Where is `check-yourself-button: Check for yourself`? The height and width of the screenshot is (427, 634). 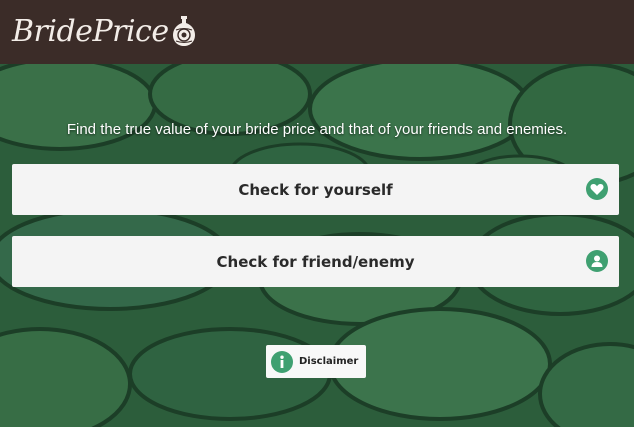
check-yourself-button: Check for yourself is located at coordinates (315, 189).